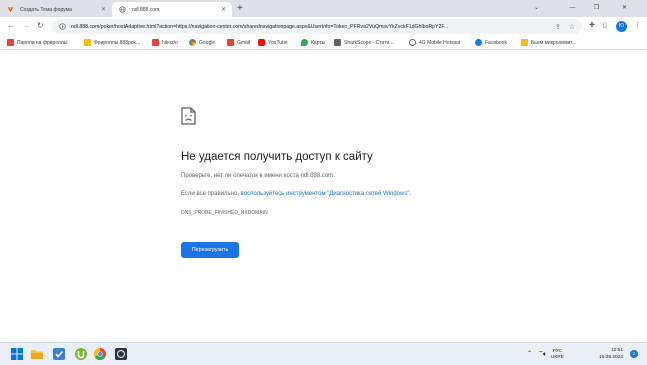 Image resolution: width=647 pixels, height=365 pixels. I want to click on gmail-icon, so click(230, 42).